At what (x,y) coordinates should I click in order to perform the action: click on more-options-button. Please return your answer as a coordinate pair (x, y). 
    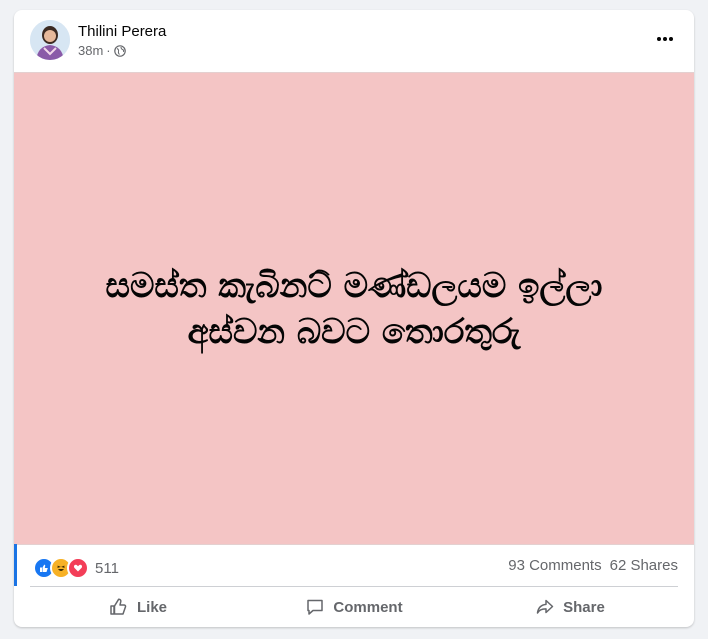
    Looking at the image, I should click on (665, 39).